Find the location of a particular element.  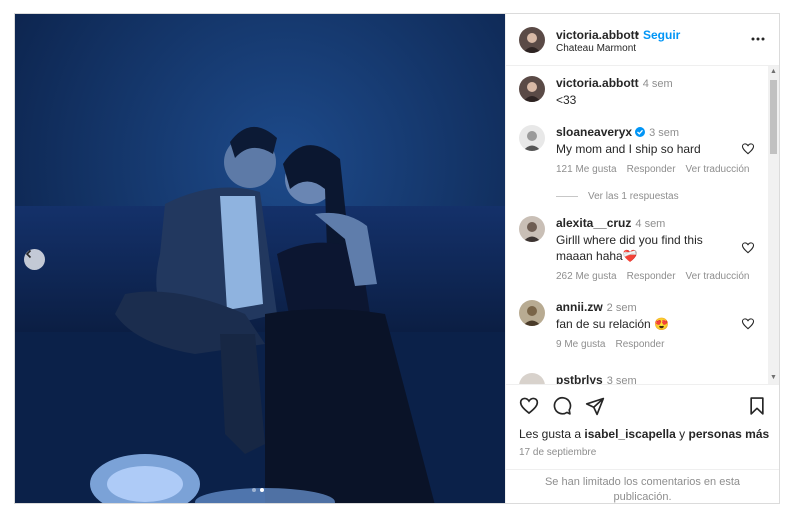

carousel-dots is located at coordinates (258, 490).